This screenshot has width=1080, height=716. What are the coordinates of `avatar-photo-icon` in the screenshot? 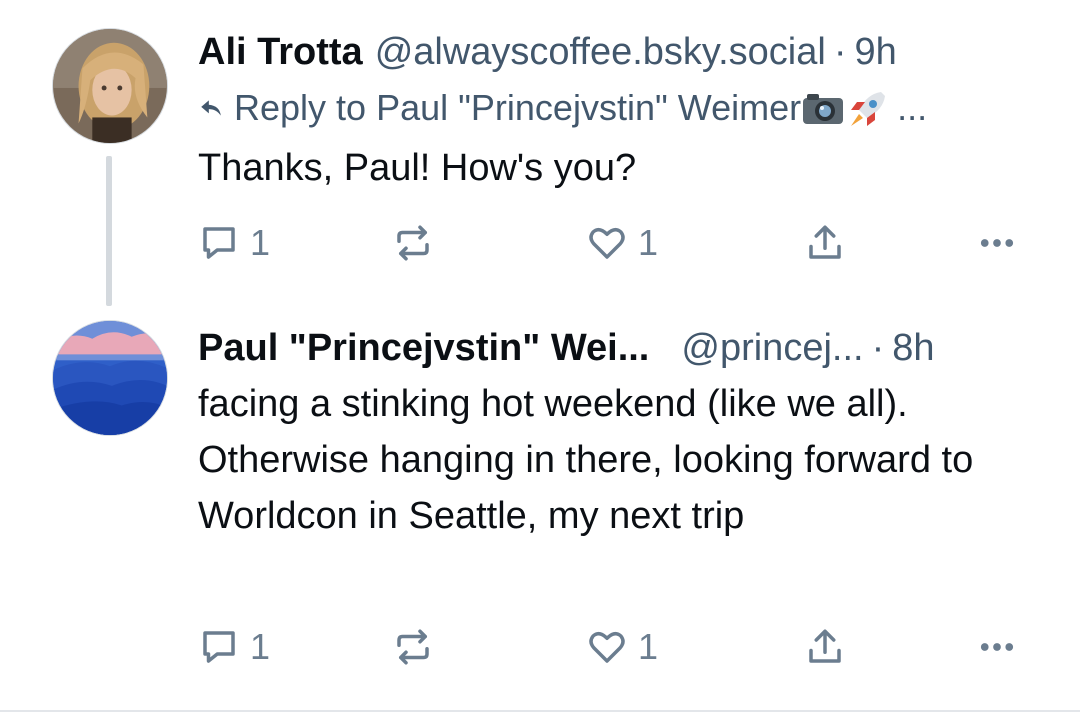 It's located at (110, 86).